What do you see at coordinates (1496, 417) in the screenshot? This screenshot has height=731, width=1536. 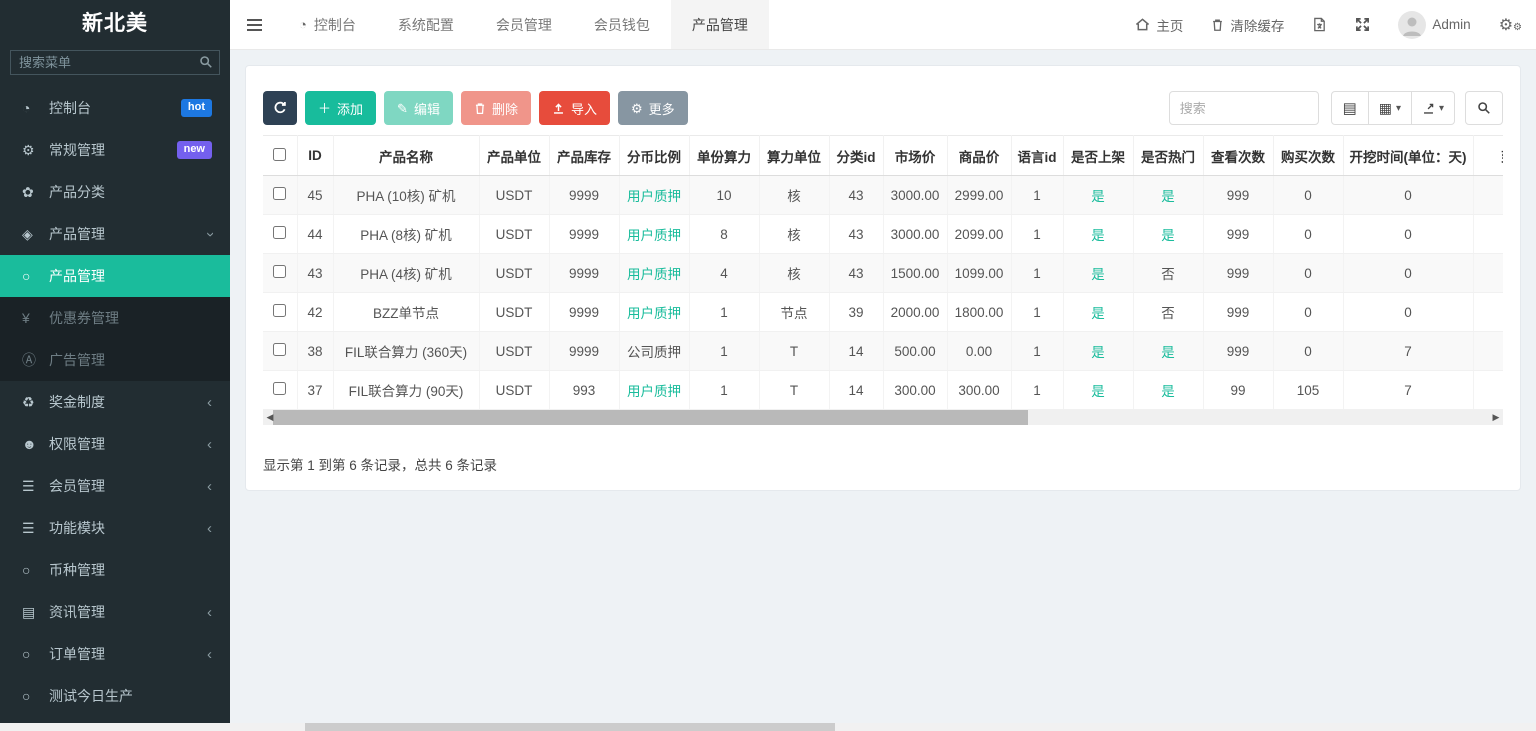 I see `scroll-right-arrow-icon: ▶` at bounding box center [1496, 417].